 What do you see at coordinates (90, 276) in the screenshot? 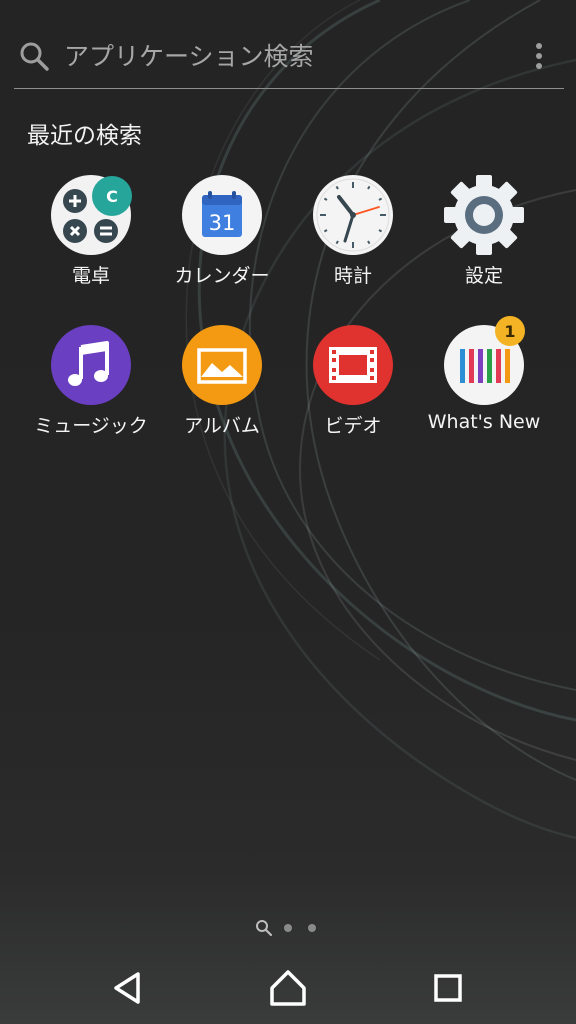
I see `app-label: 電卓` at bounding box center [90, 276].